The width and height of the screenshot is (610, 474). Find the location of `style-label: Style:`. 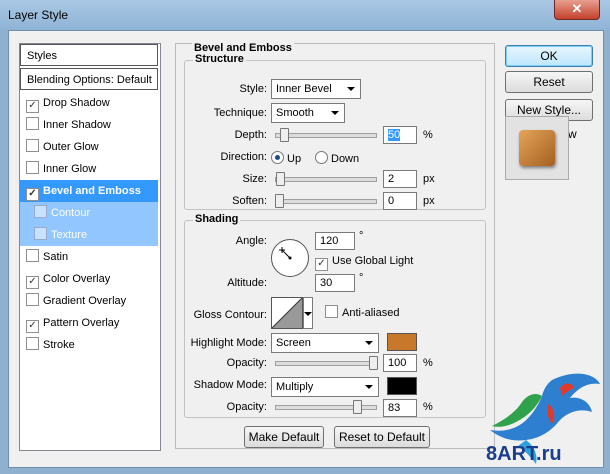

style-label: Style: is located at coordinates (253, 89).